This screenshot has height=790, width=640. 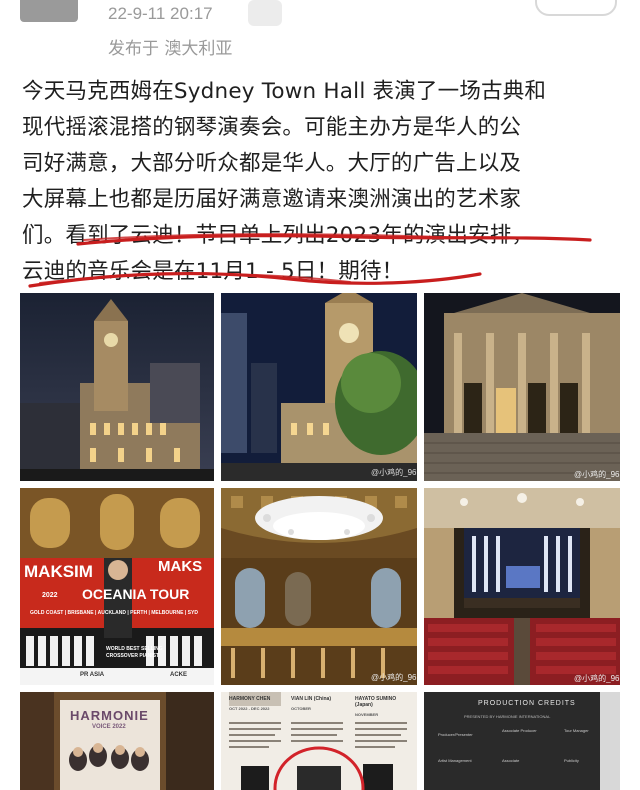 What do you see at coordinates (134, 652) in the screenshot?
I see `poster-tagline: WORLD BEST SELLING CROSSOVER PIANIST` at bounding box center [134, 652].